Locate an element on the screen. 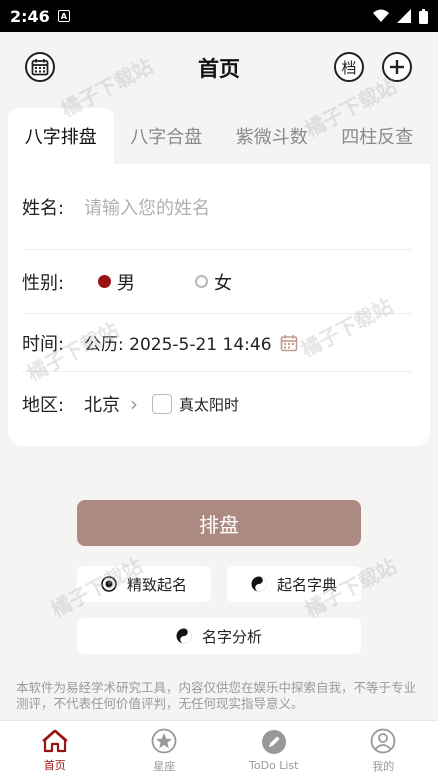  fine-naming-label: 精致起名 is located at coordinates (156, 584).